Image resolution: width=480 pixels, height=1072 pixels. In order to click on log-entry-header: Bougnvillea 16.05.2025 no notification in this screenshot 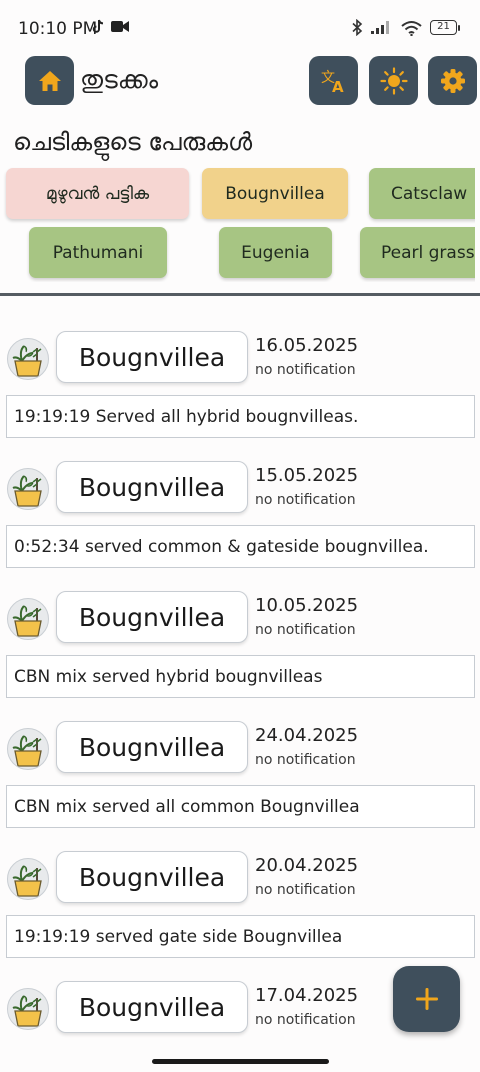, I will do `click(240, 361)`.